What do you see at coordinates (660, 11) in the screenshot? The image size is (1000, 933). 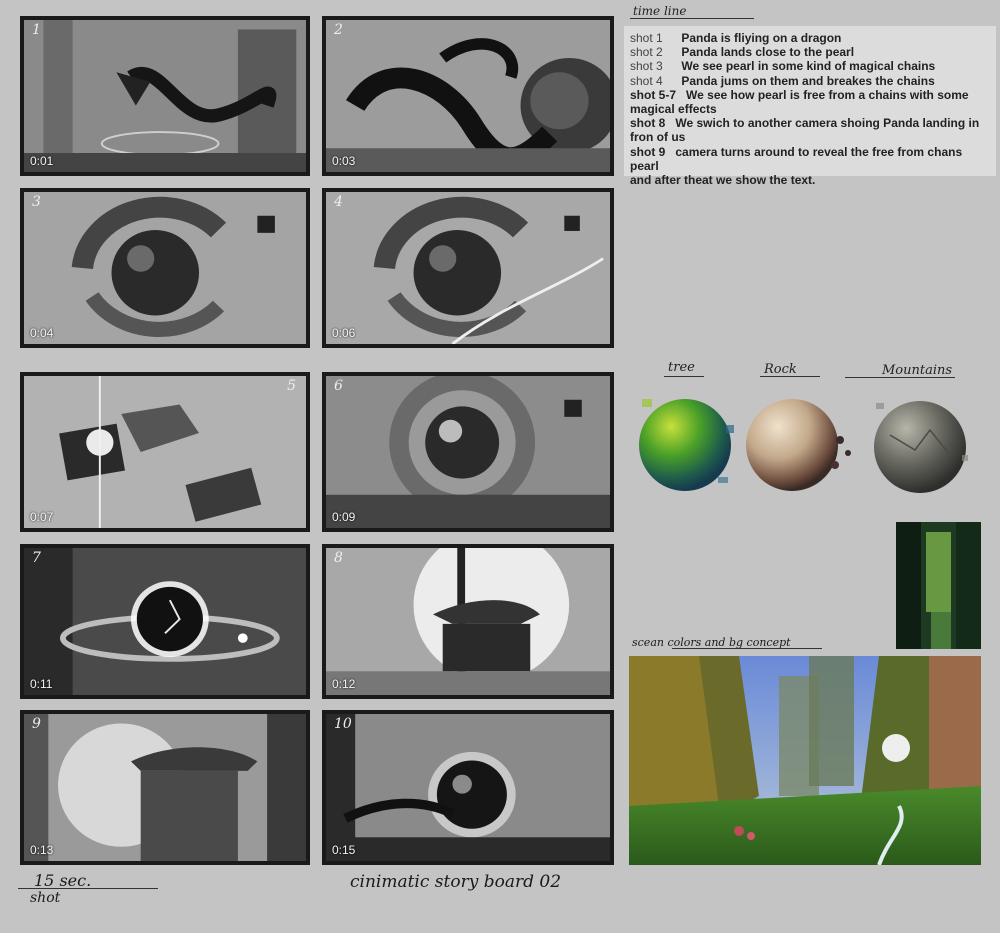 I see `timeline-title: time line` at bounding box center [660, 11].